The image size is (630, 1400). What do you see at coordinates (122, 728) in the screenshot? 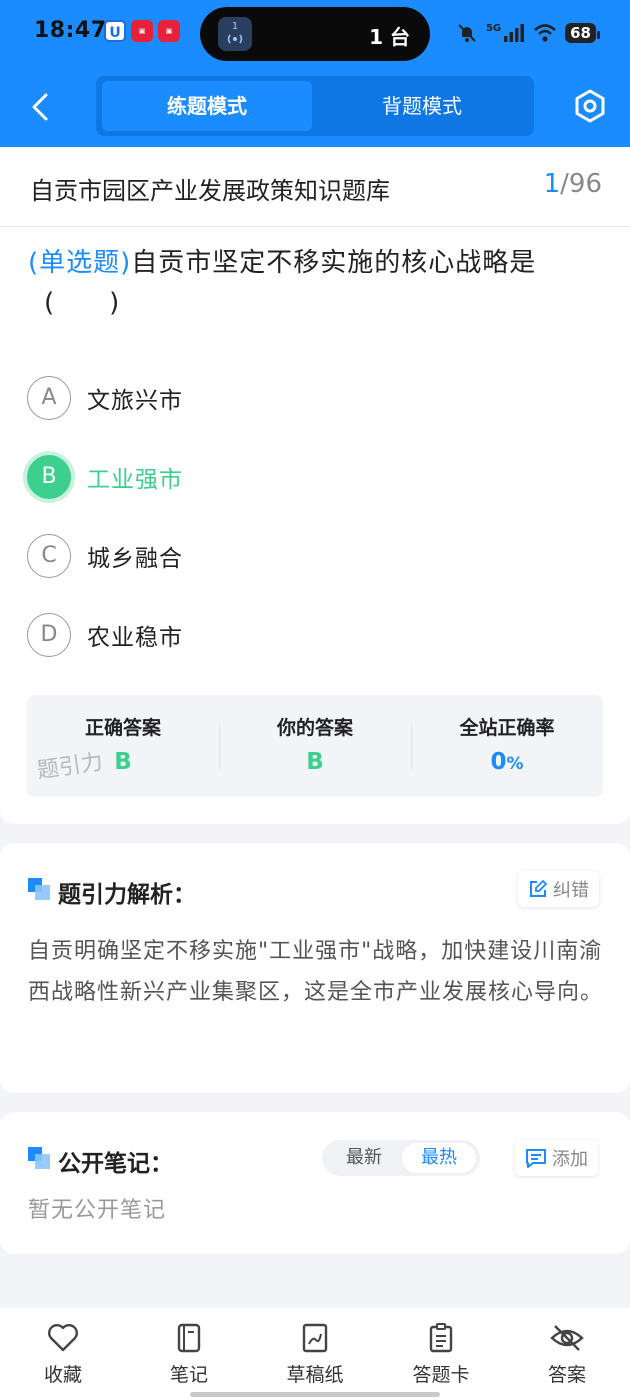
I see `correct-answer-label: 正确答案` at bounding box center [122, 728].